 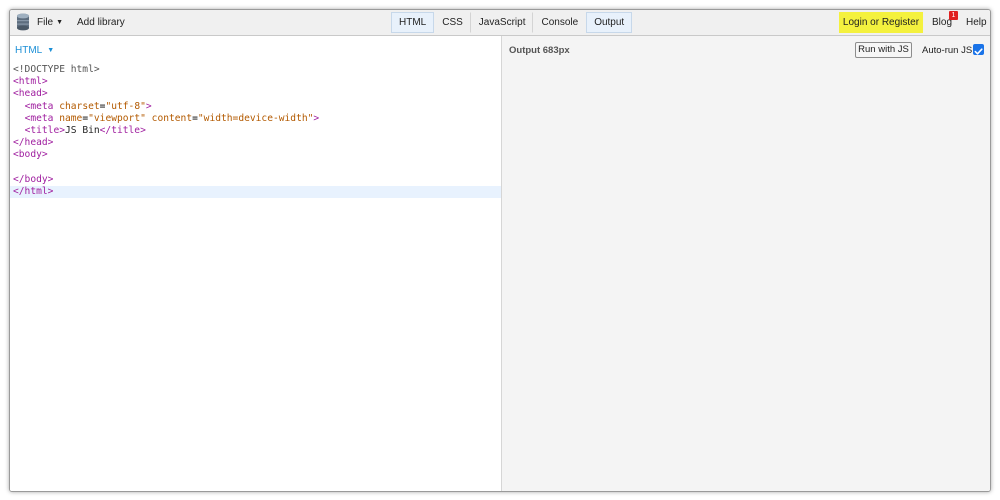 I want to click on run-with-js-button: Run with JS, so click(x=883, y=50).